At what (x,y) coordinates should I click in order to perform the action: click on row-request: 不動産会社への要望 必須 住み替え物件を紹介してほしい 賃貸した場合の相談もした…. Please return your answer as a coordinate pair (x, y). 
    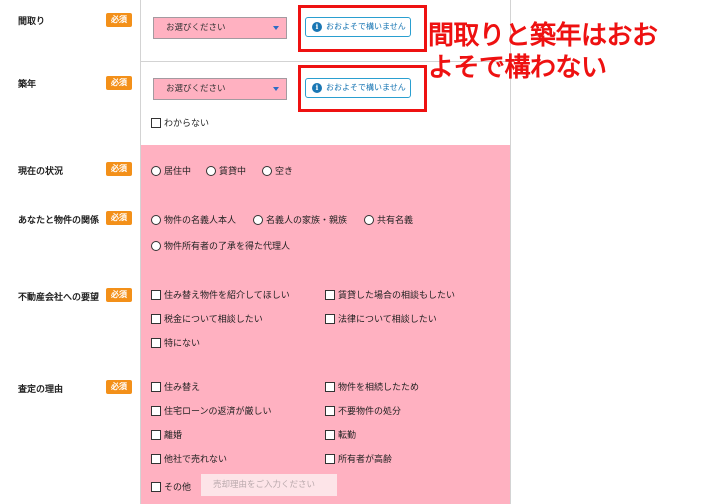
    Looking at the image, I should click on (255, 316).